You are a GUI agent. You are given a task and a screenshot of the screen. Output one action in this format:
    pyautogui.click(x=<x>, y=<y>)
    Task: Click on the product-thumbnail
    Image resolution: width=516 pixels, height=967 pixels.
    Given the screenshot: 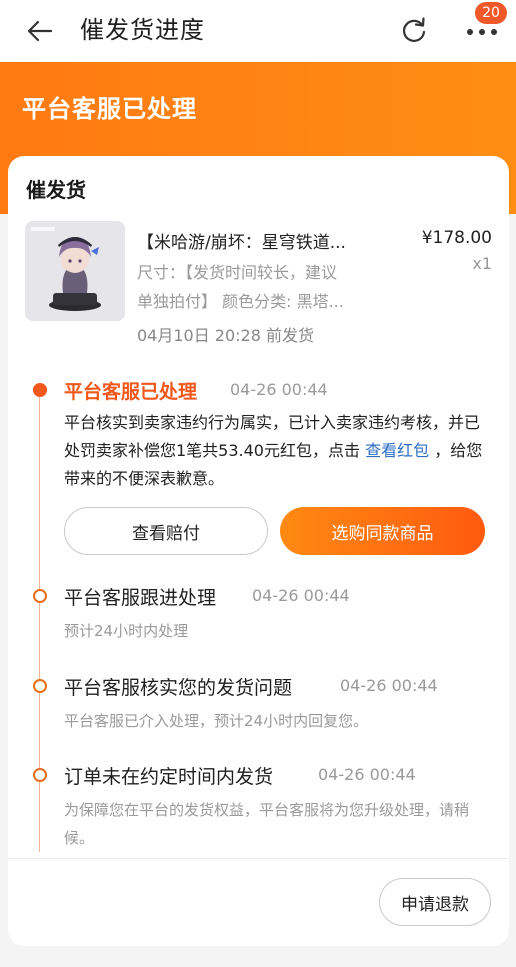 What is the action you would take?
    pyautogui.click(x=75, y=271)
    